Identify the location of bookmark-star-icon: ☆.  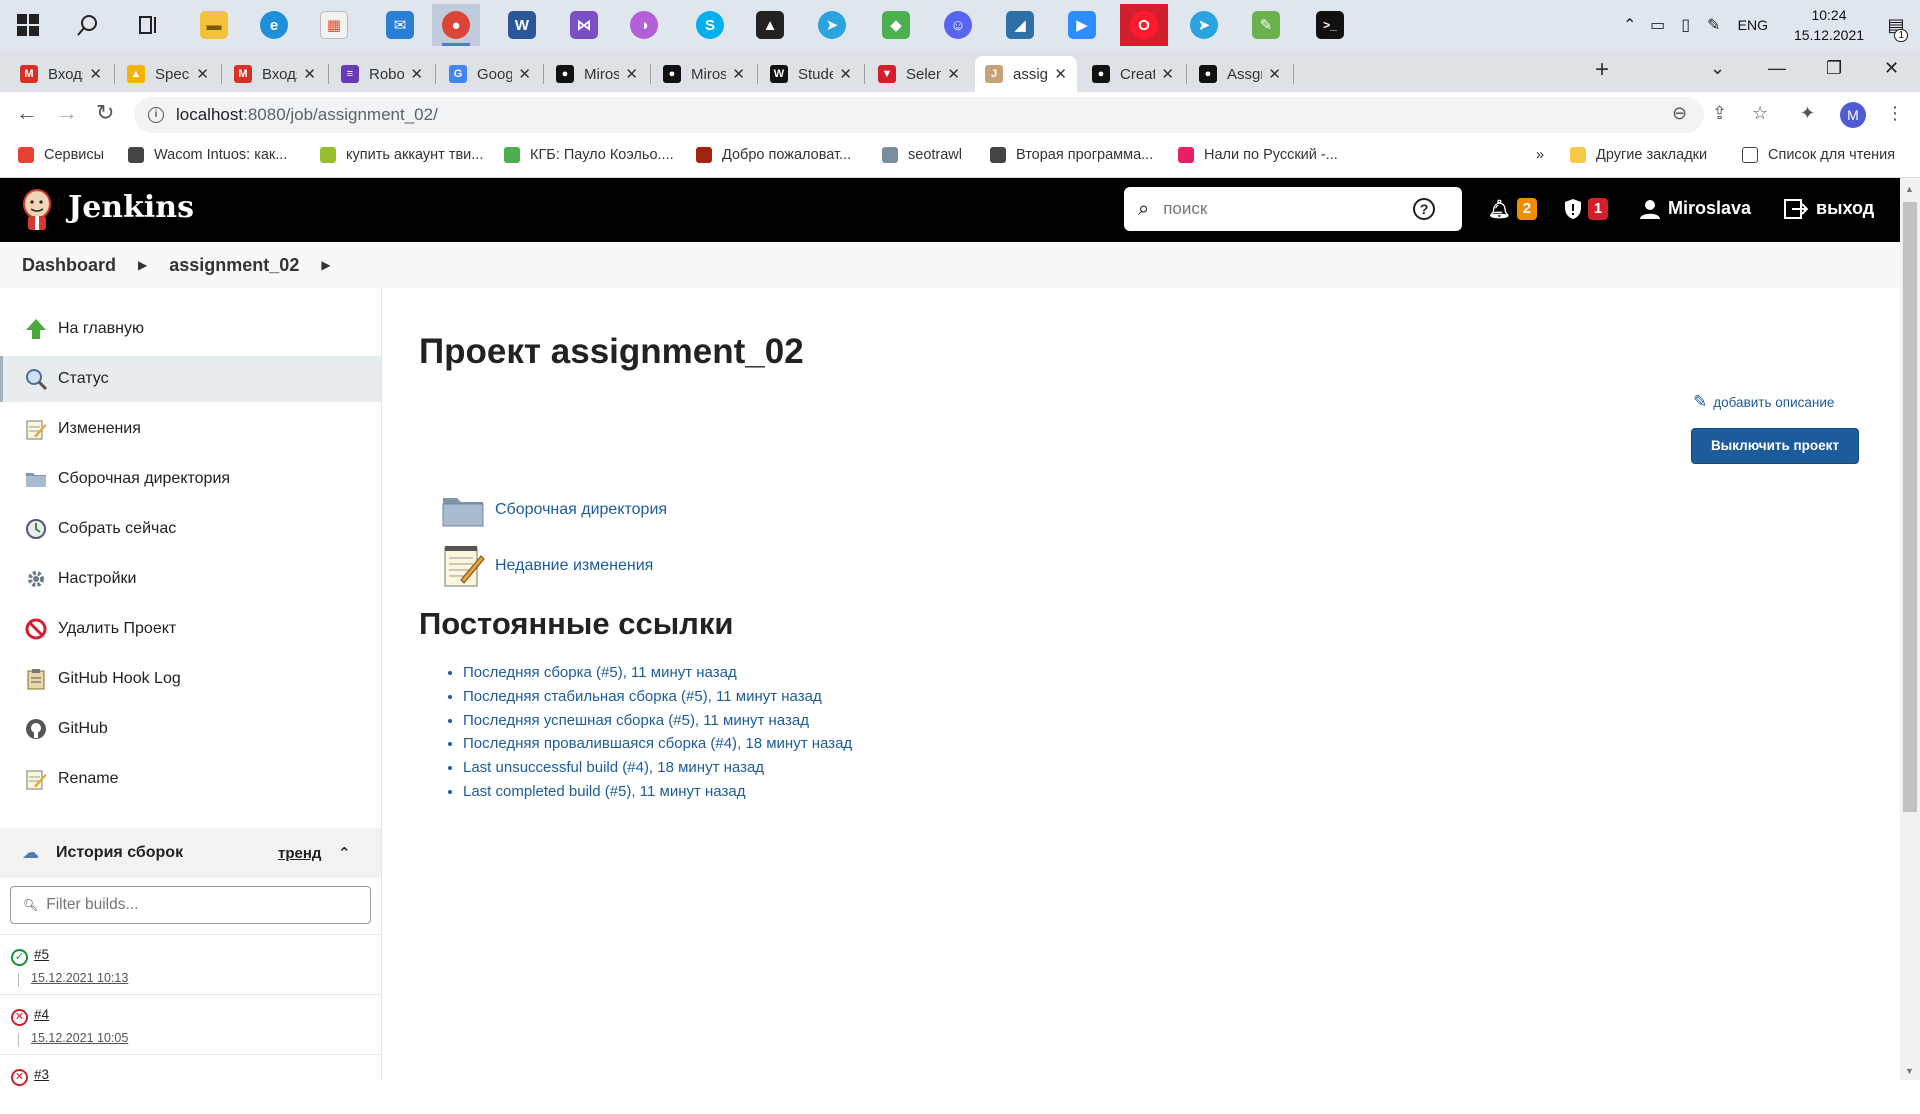
(1760, 113).